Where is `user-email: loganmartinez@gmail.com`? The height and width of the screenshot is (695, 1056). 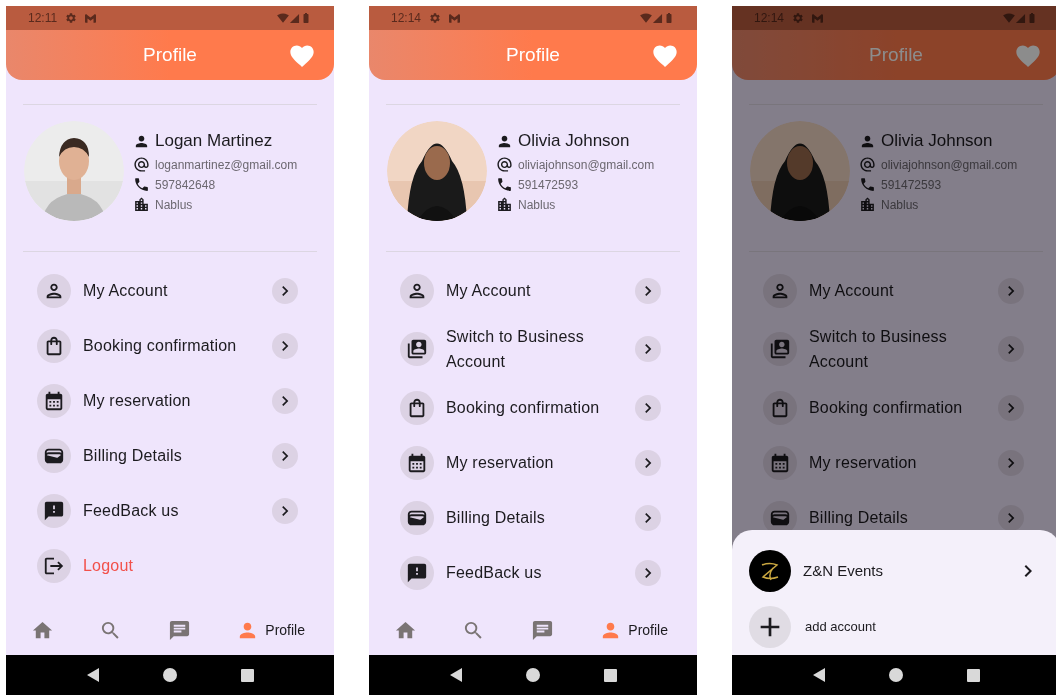 user-email: loganmartinez@gmail.com is located at coordinates (226, 165).